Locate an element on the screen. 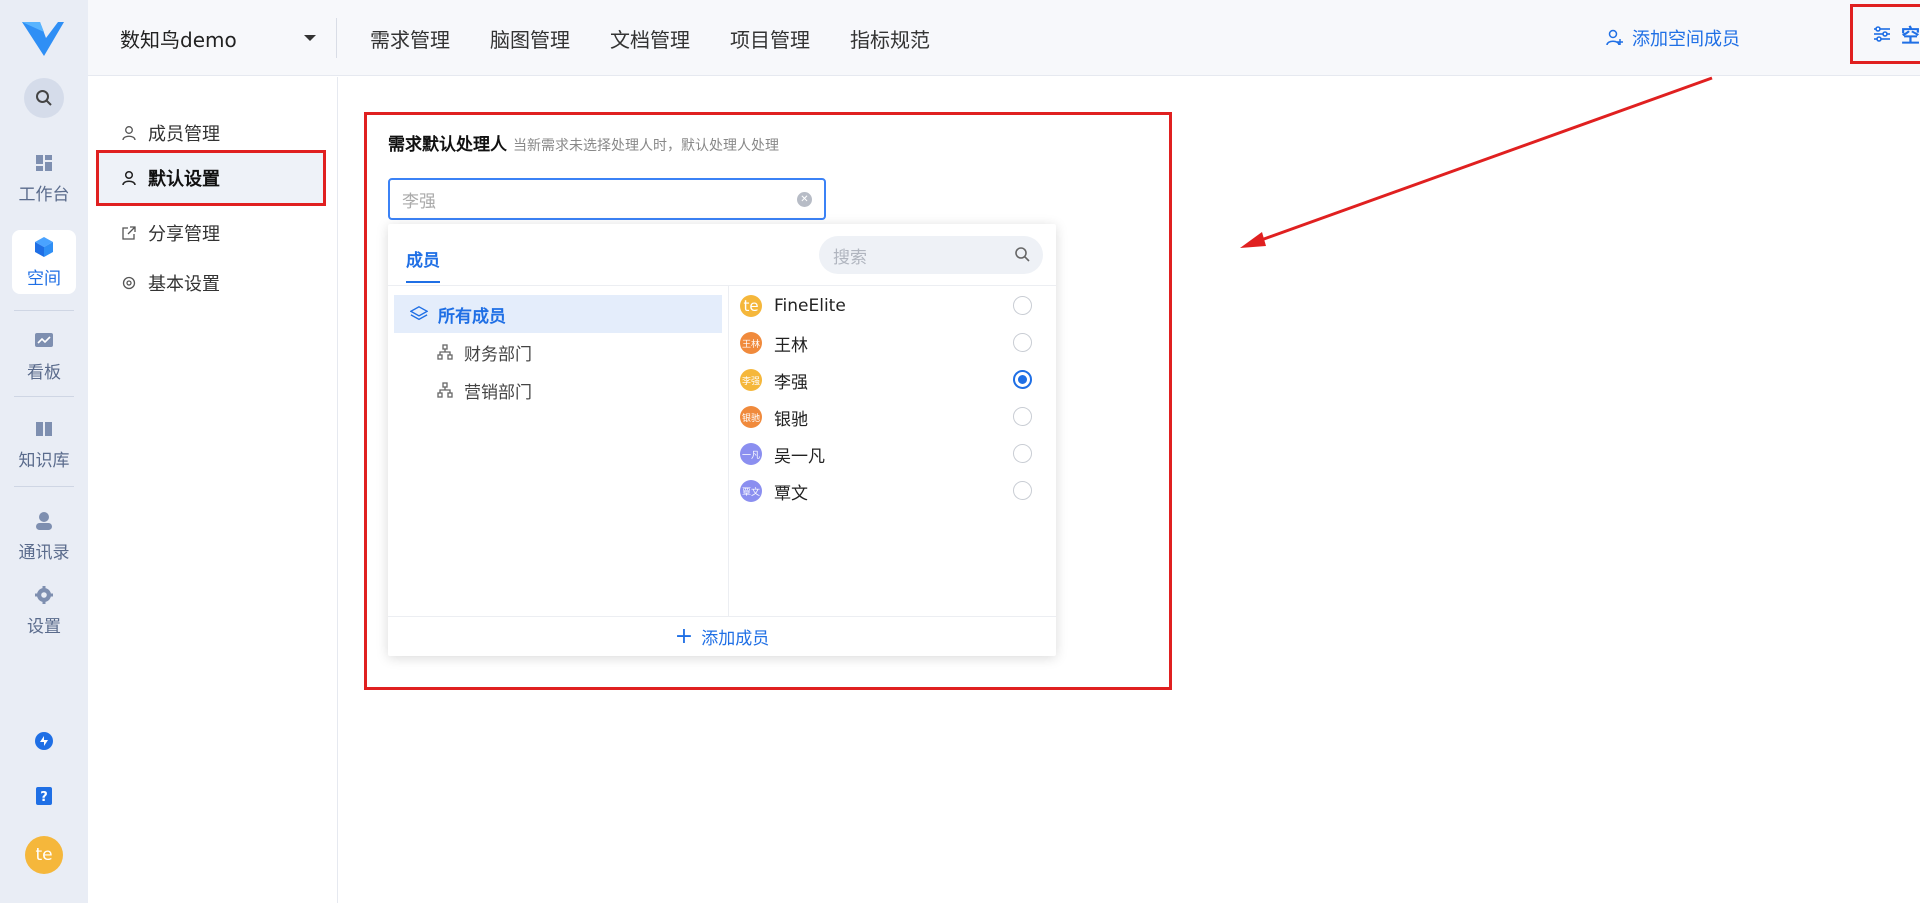  section-header: 需求默认处理人 当新需求未选择处理人时，默认处理人处理 is located at coordinates (583, 142).